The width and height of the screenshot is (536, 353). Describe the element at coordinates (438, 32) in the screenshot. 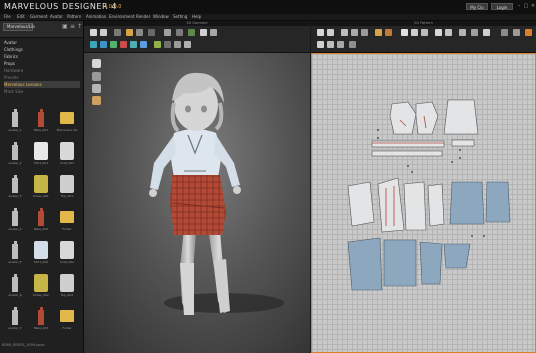

I see `zipper-icon` at that location.